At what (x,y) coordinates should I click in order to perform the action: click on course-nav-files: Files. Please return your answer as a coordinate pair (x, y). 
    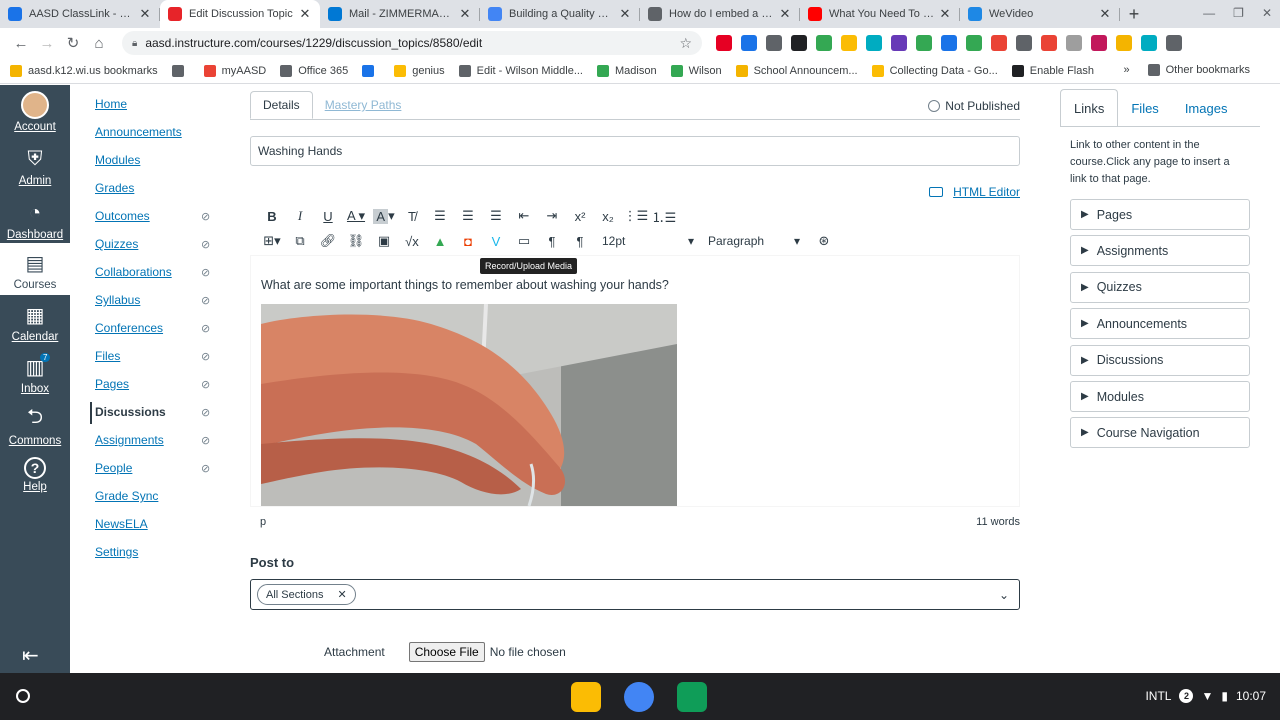
    Looking at the image, I should click on (107, 356).